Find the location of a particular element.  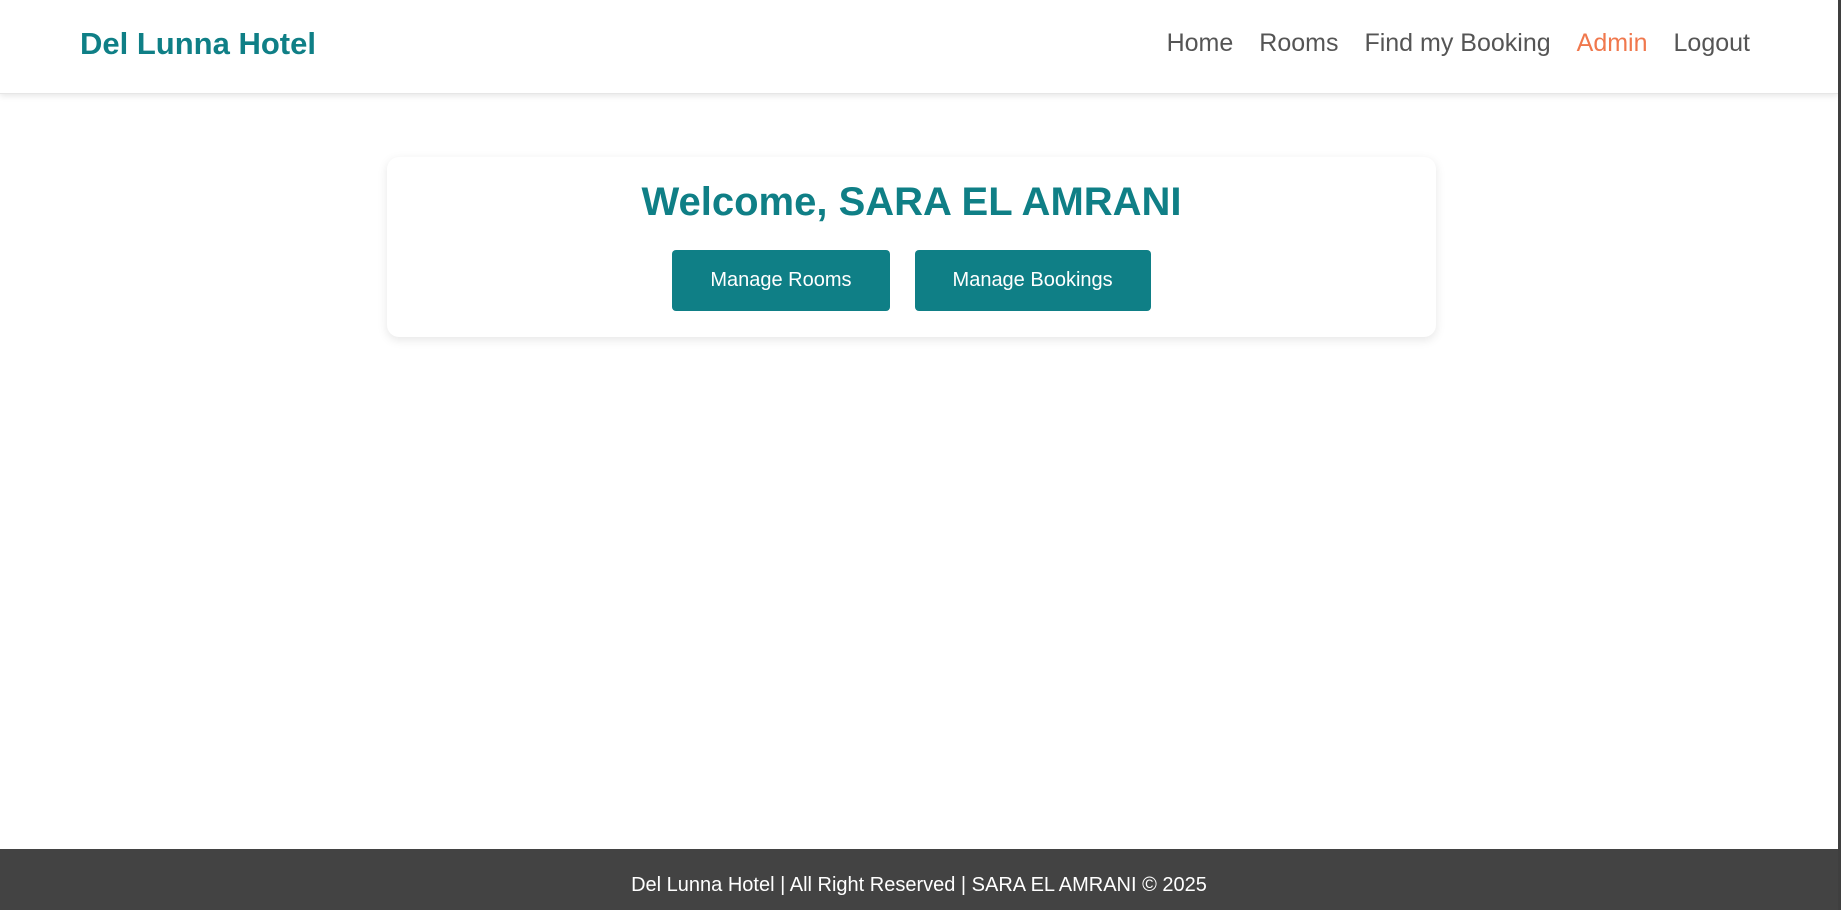

nav-link-find-my-booking: Find my Booking is located at coordinates (1457, 43).